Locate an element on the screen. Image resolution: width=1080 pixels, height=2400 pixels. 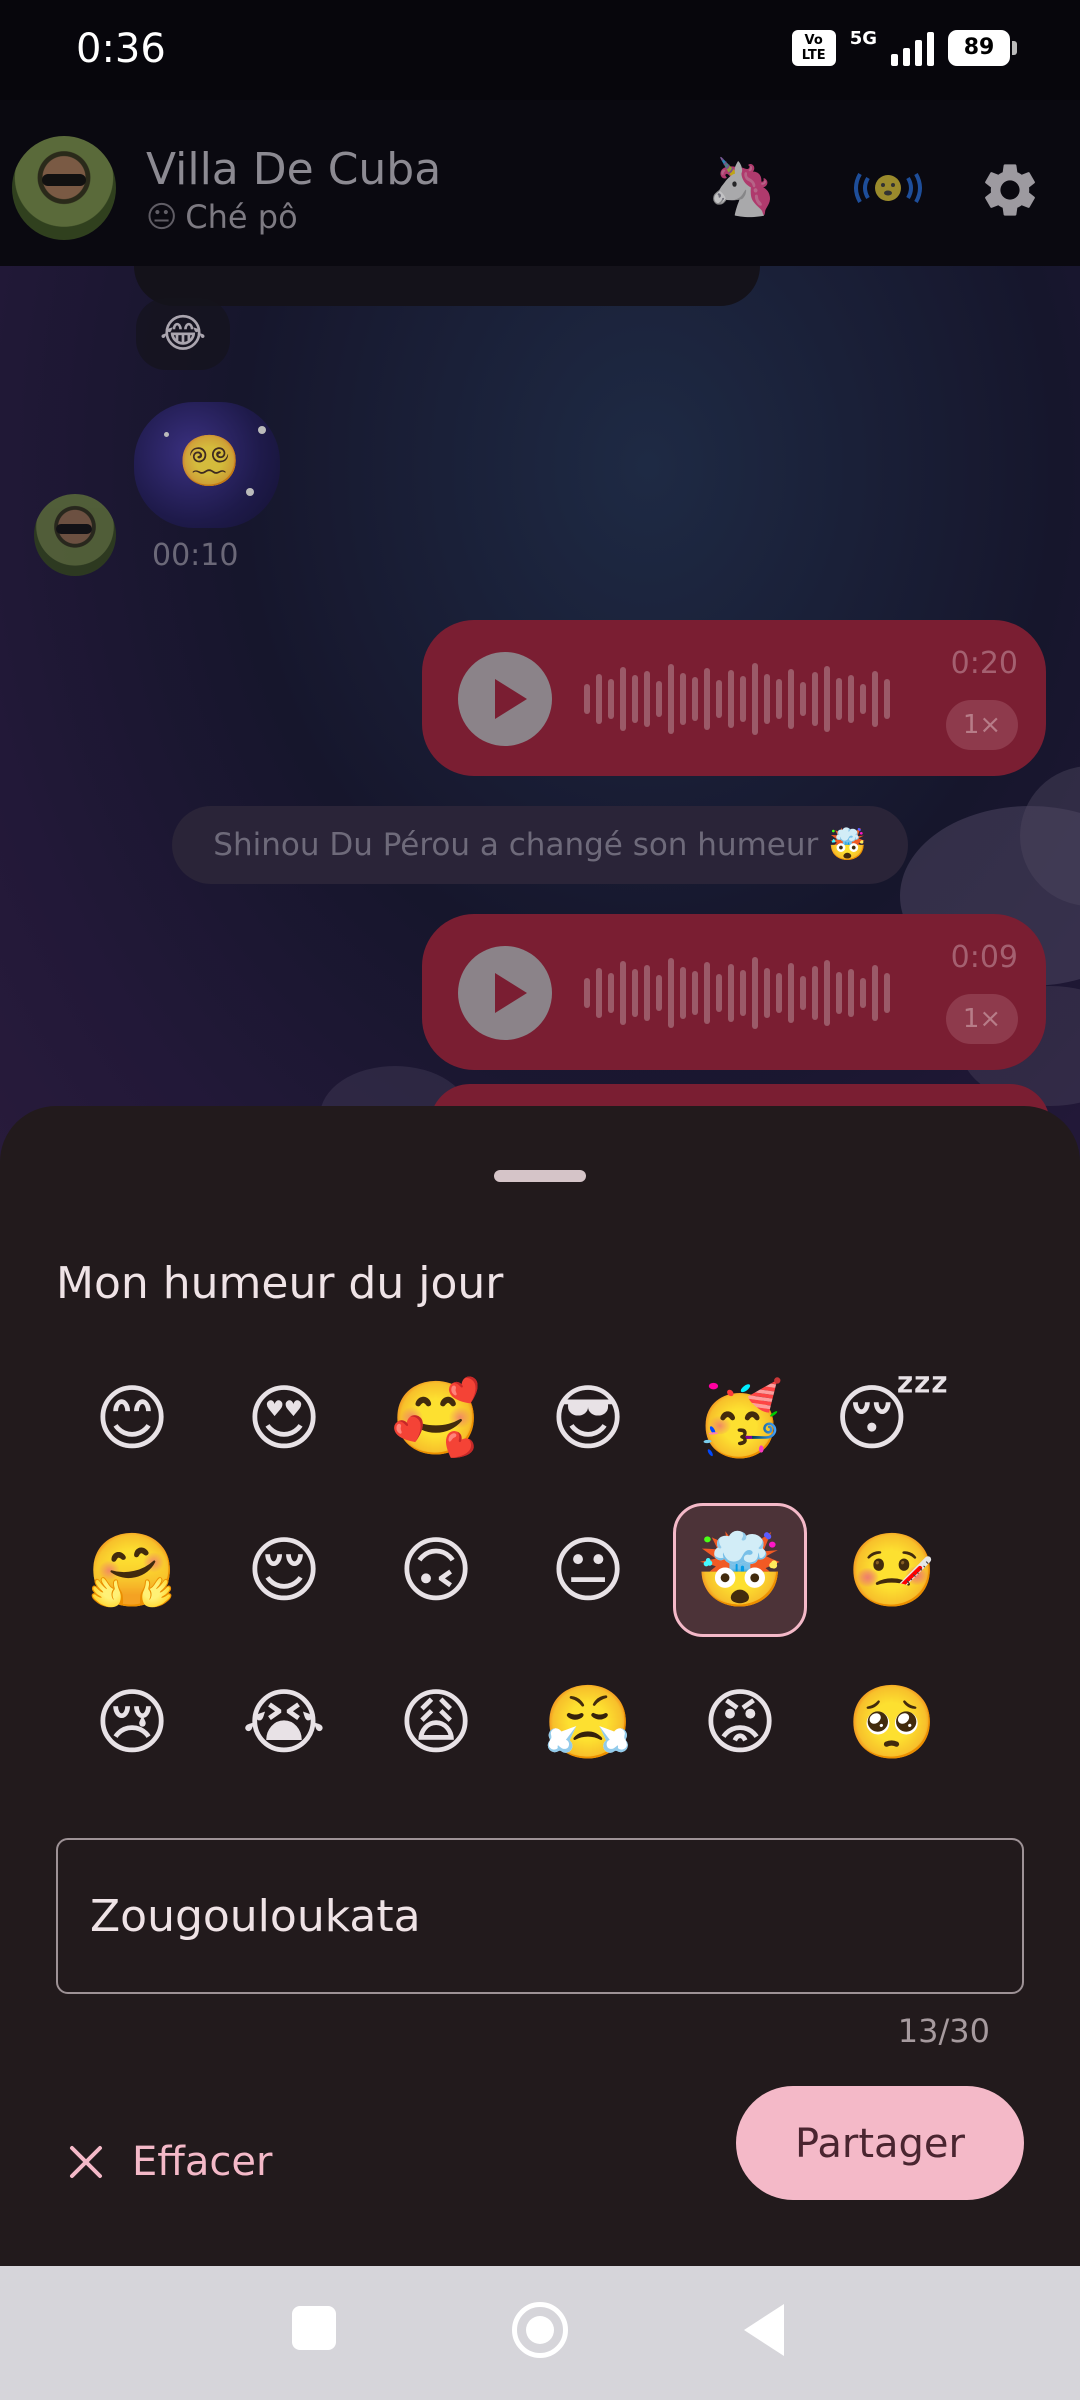
close-icon is located at coordinates (86, 2162).